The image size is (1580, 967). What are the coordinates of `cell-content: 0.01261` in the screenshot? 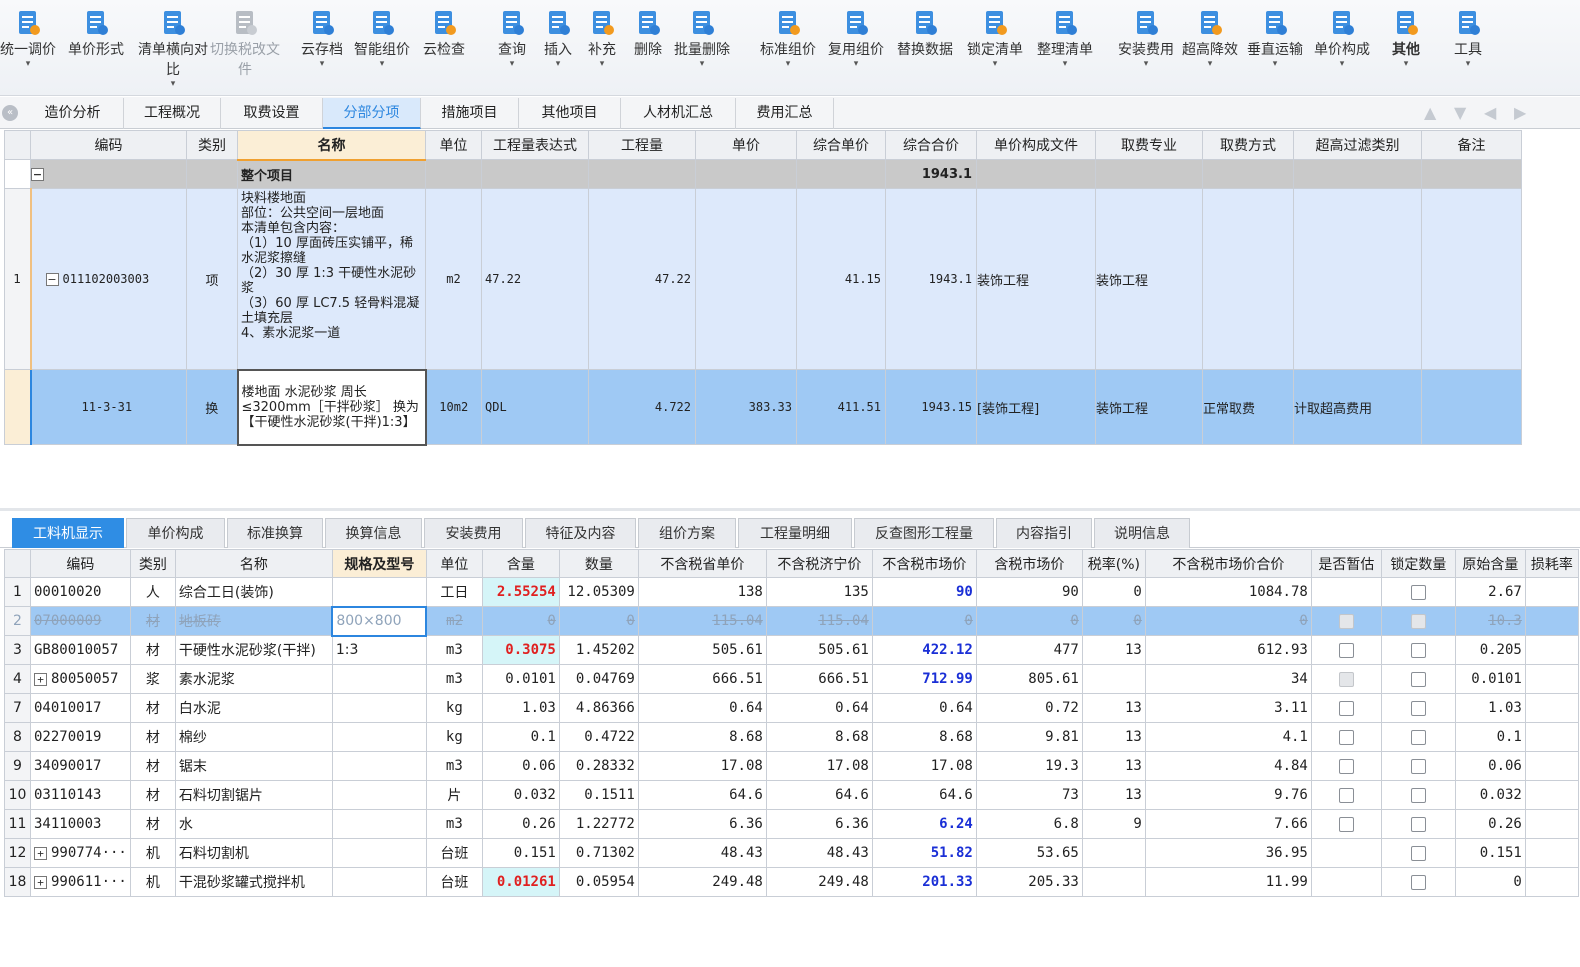 It's located at (520, 882).